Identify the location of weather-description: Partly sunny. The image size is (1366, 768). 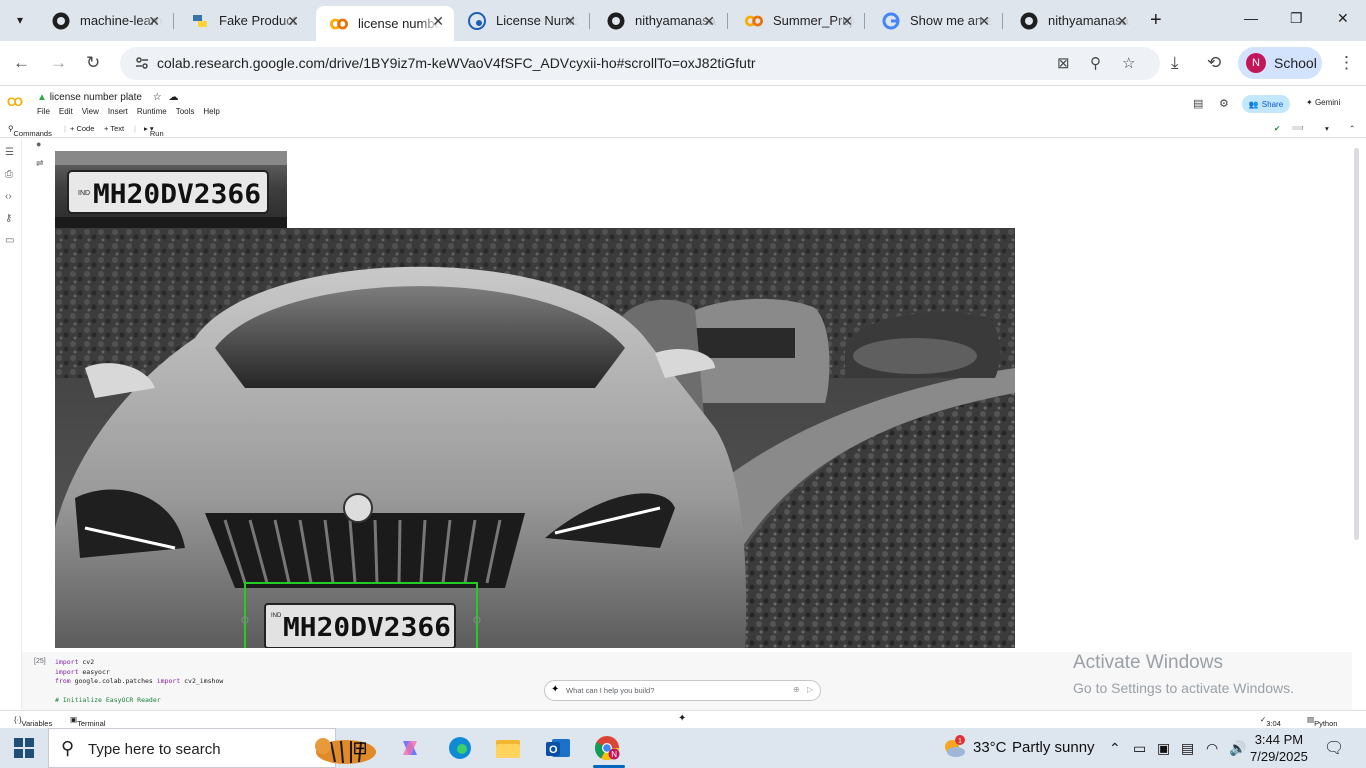
(1053, 747).